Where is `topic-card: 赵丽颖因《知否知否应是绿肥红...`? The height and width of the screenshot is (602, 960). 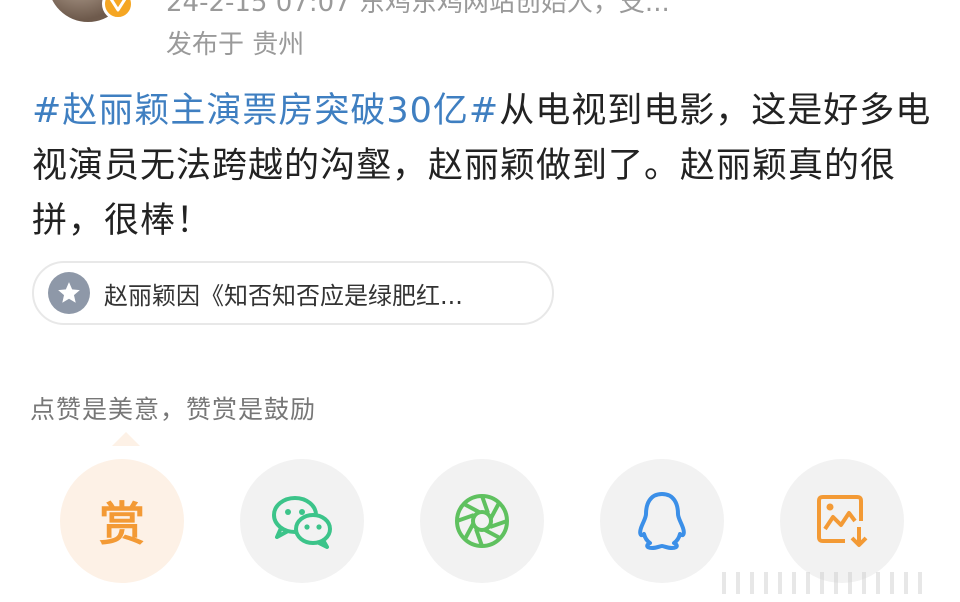 topic-card: 赵丽颖因《知否知否应是绿肥红... is located at coordinates (293, 293).